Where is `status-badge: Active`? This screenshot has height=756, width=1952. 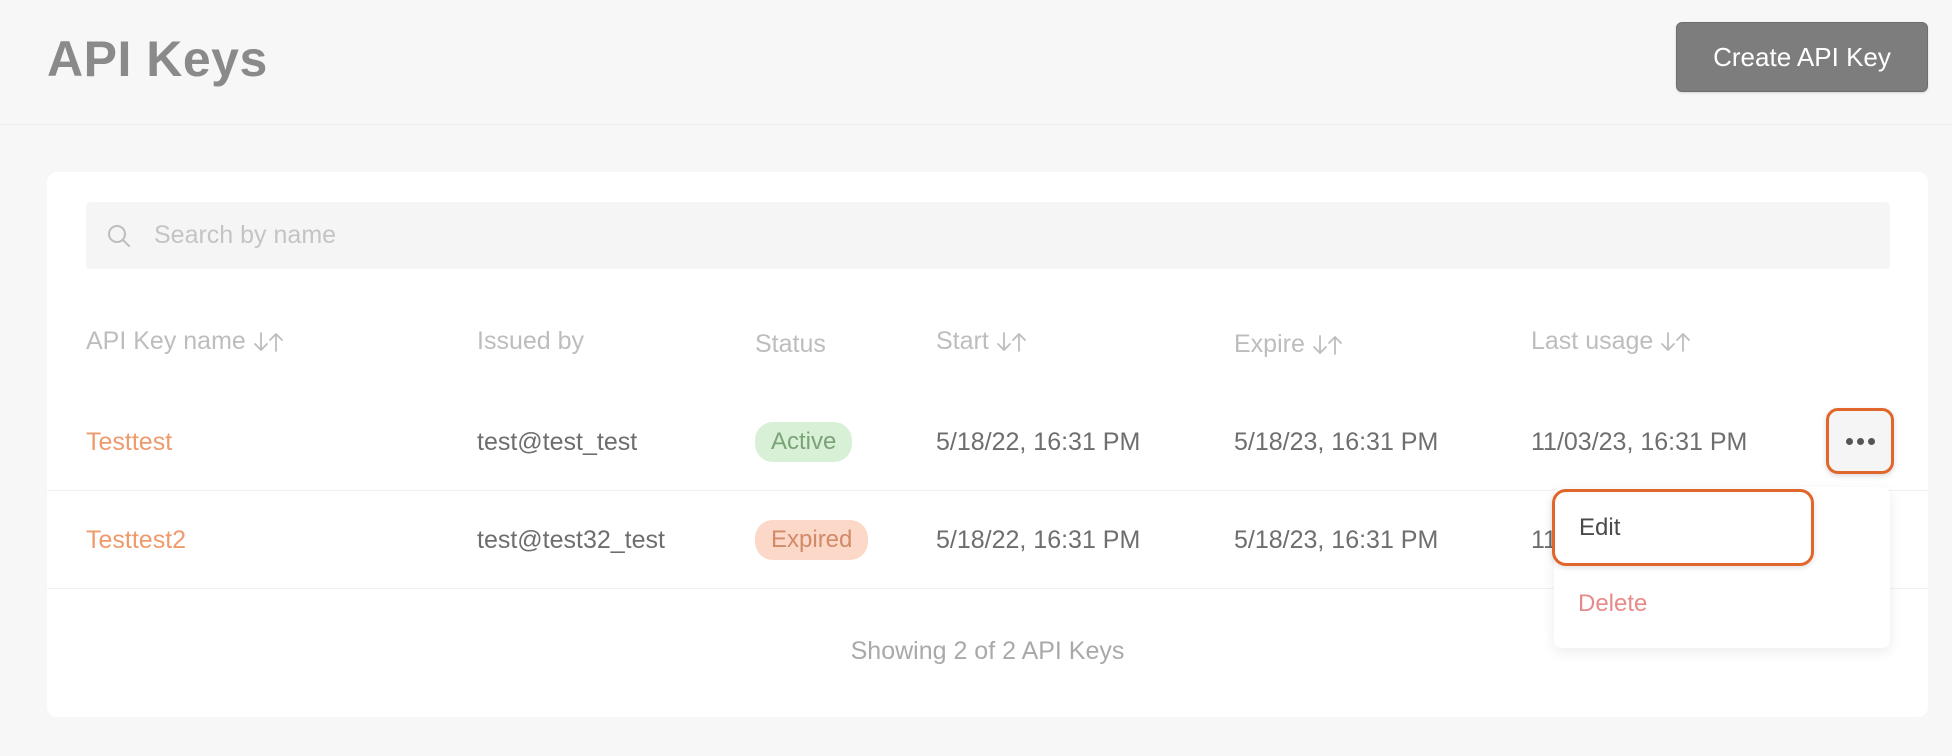 status-badge: Active is located at coordinates (804, 442).